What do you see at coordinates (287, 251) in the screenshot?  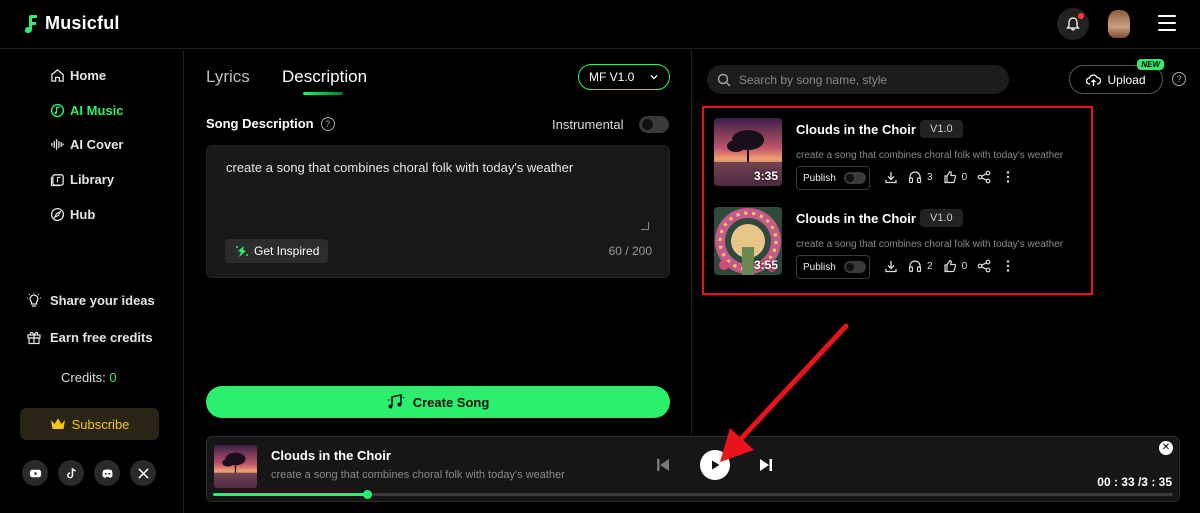 I see `get-inspired-label: Get Inspired` at bounding box center [287, 251].